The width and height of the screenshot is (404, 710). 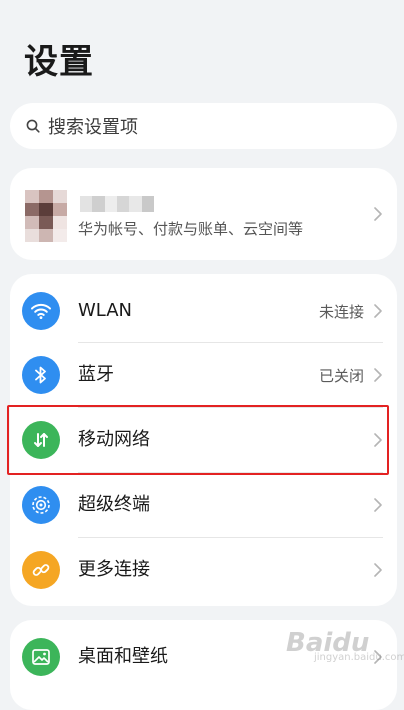 I want to click on settings-item-label: 蓝牙, so click(x=96, y=374).